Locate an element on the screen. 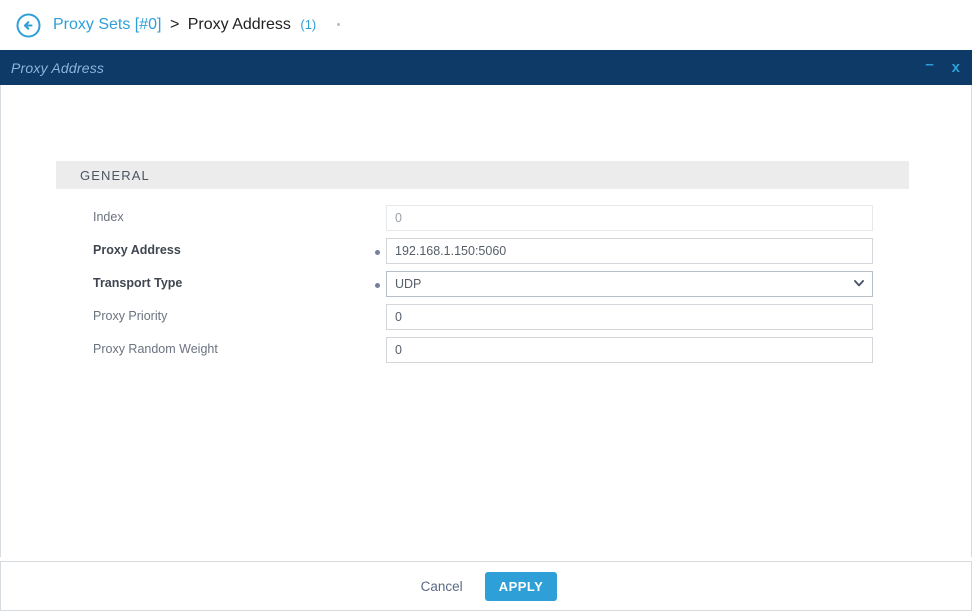 The height and width of the screenshot is (611, 972). form-row-proxy-random-weight: Proxy Random Weight is located at coordinates (486, 353).